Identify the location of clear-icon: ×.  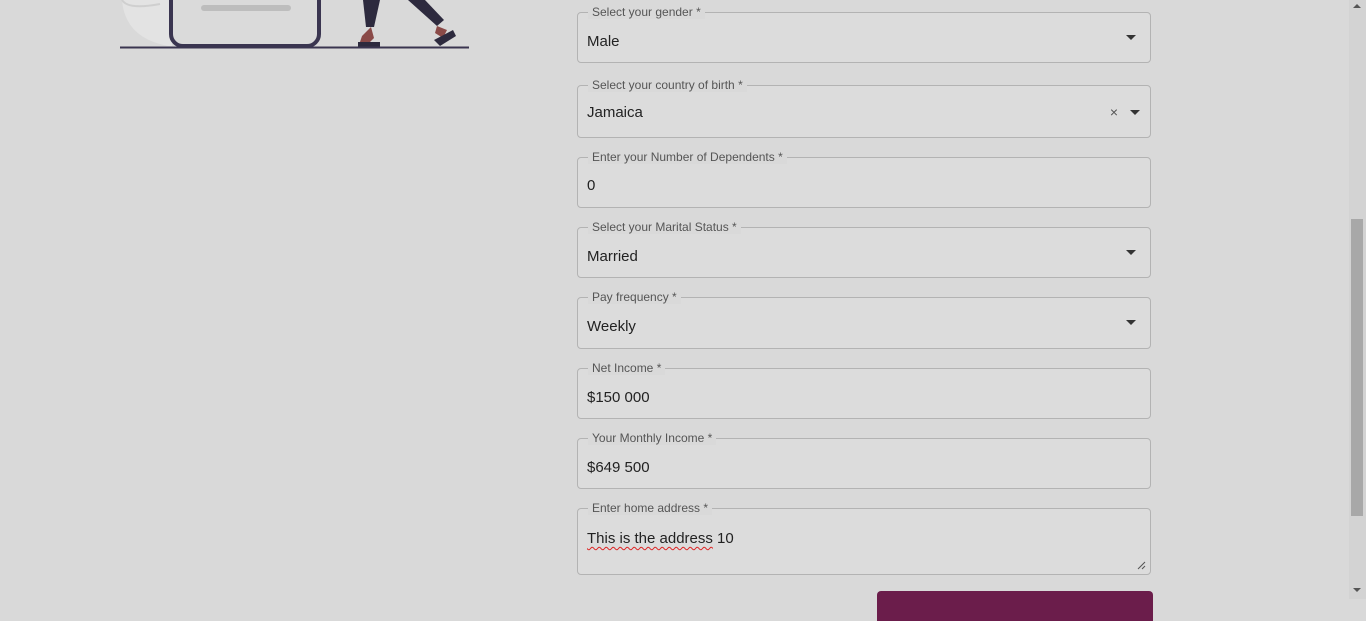
(1114, 112).